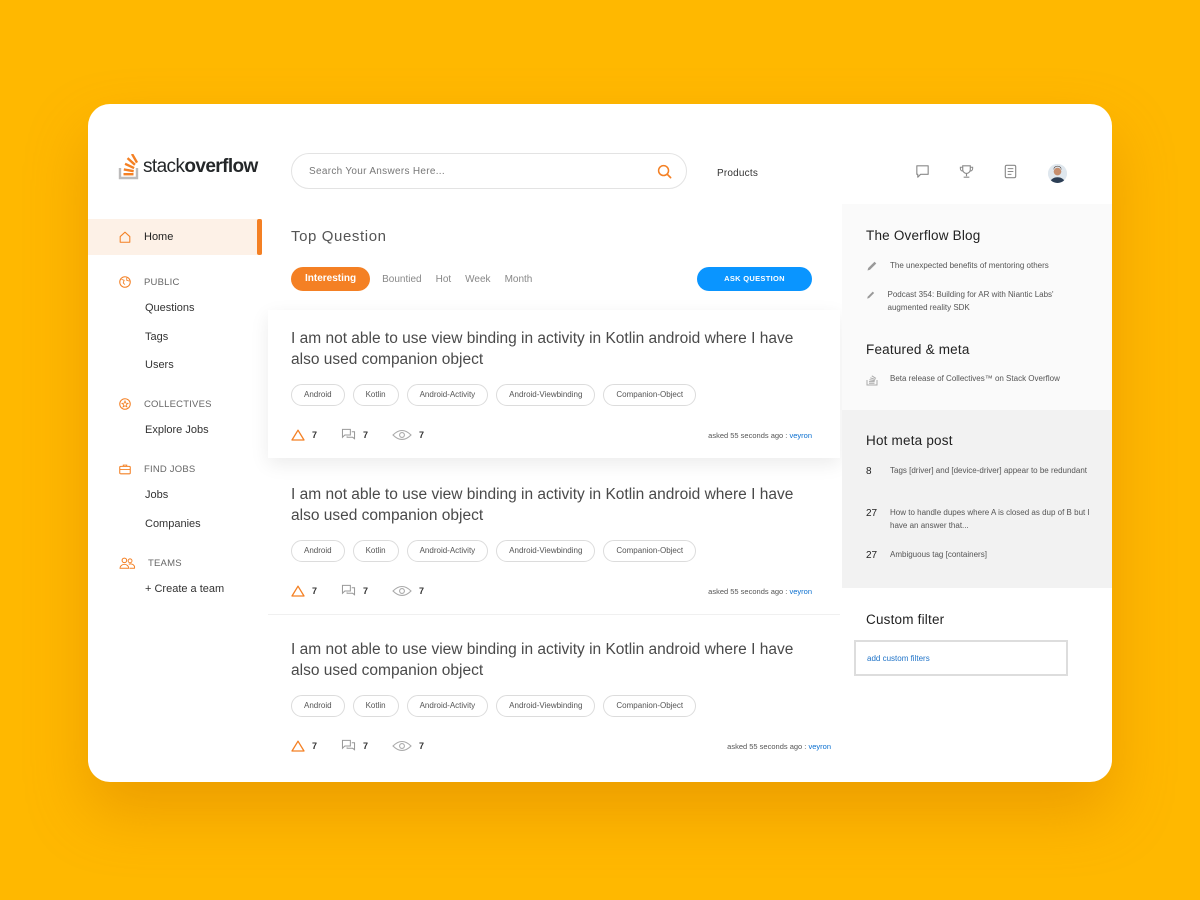 The width and height of the screenshot is (1200, 900). What do you see at coordinates (918, 349) in the screenshot?
I see `featured-title: Featured & meta` at bounding box center [918, 349].